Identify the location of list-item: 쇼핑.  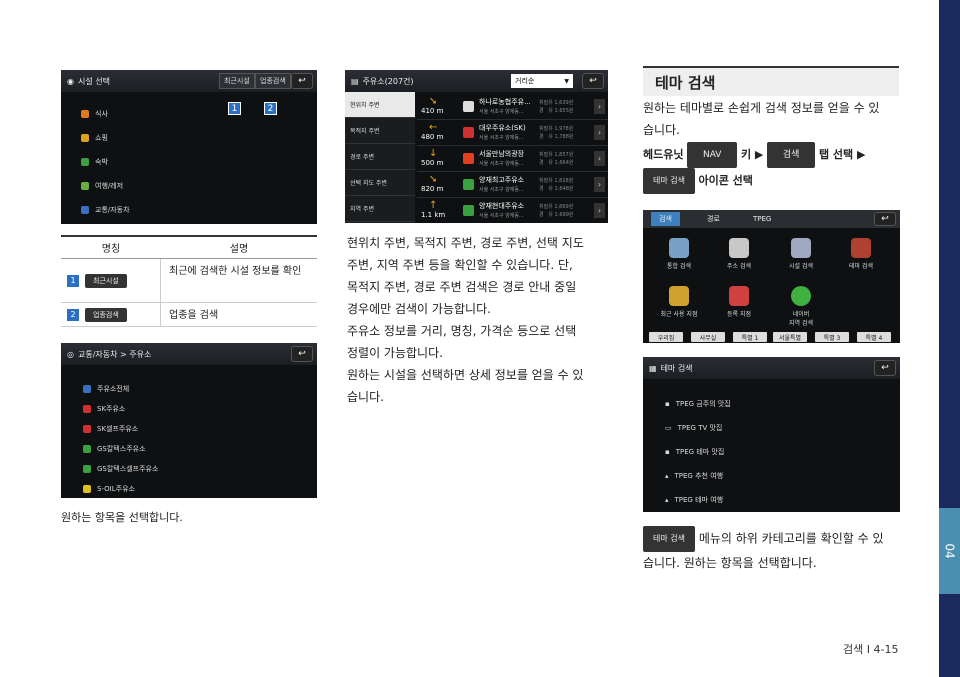
(94, 138).